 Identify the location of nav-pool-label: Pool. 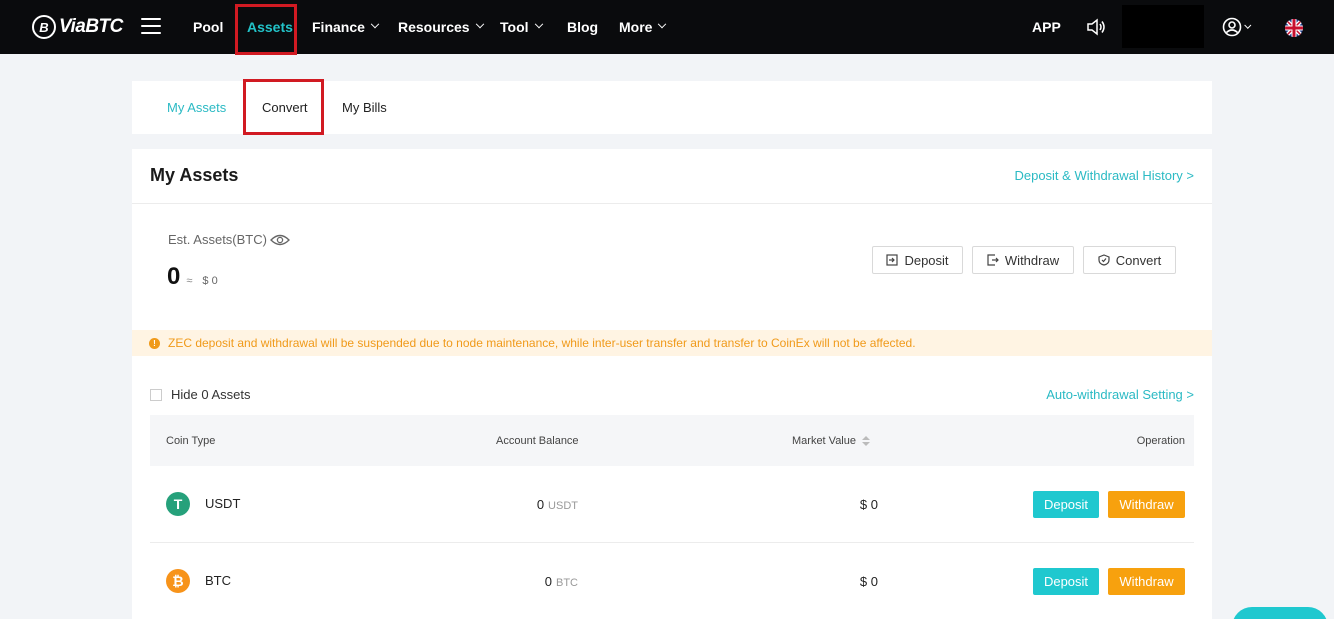
(208, 27).